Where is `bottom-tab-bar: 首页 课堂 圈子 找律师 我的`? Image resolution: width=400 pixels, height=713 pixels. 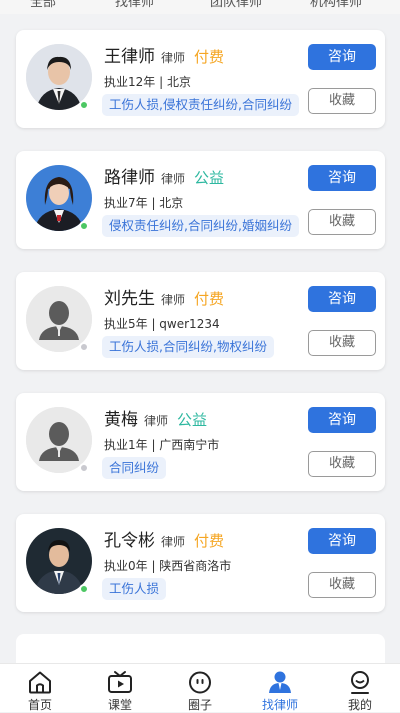 bottom-tab-bar: 首页 课堂 圈子 找律师 我的 is located at coordinates (200, 687).